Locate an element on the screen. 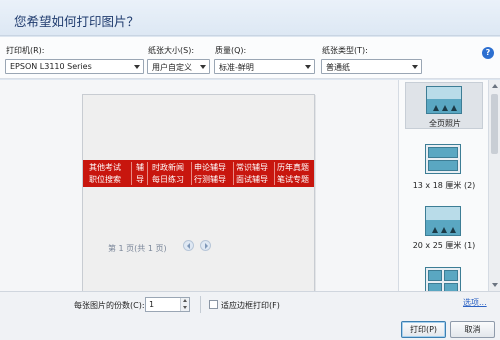 The image size is (500, 340). layout-scrollbar is located at coordinates (494, 185).